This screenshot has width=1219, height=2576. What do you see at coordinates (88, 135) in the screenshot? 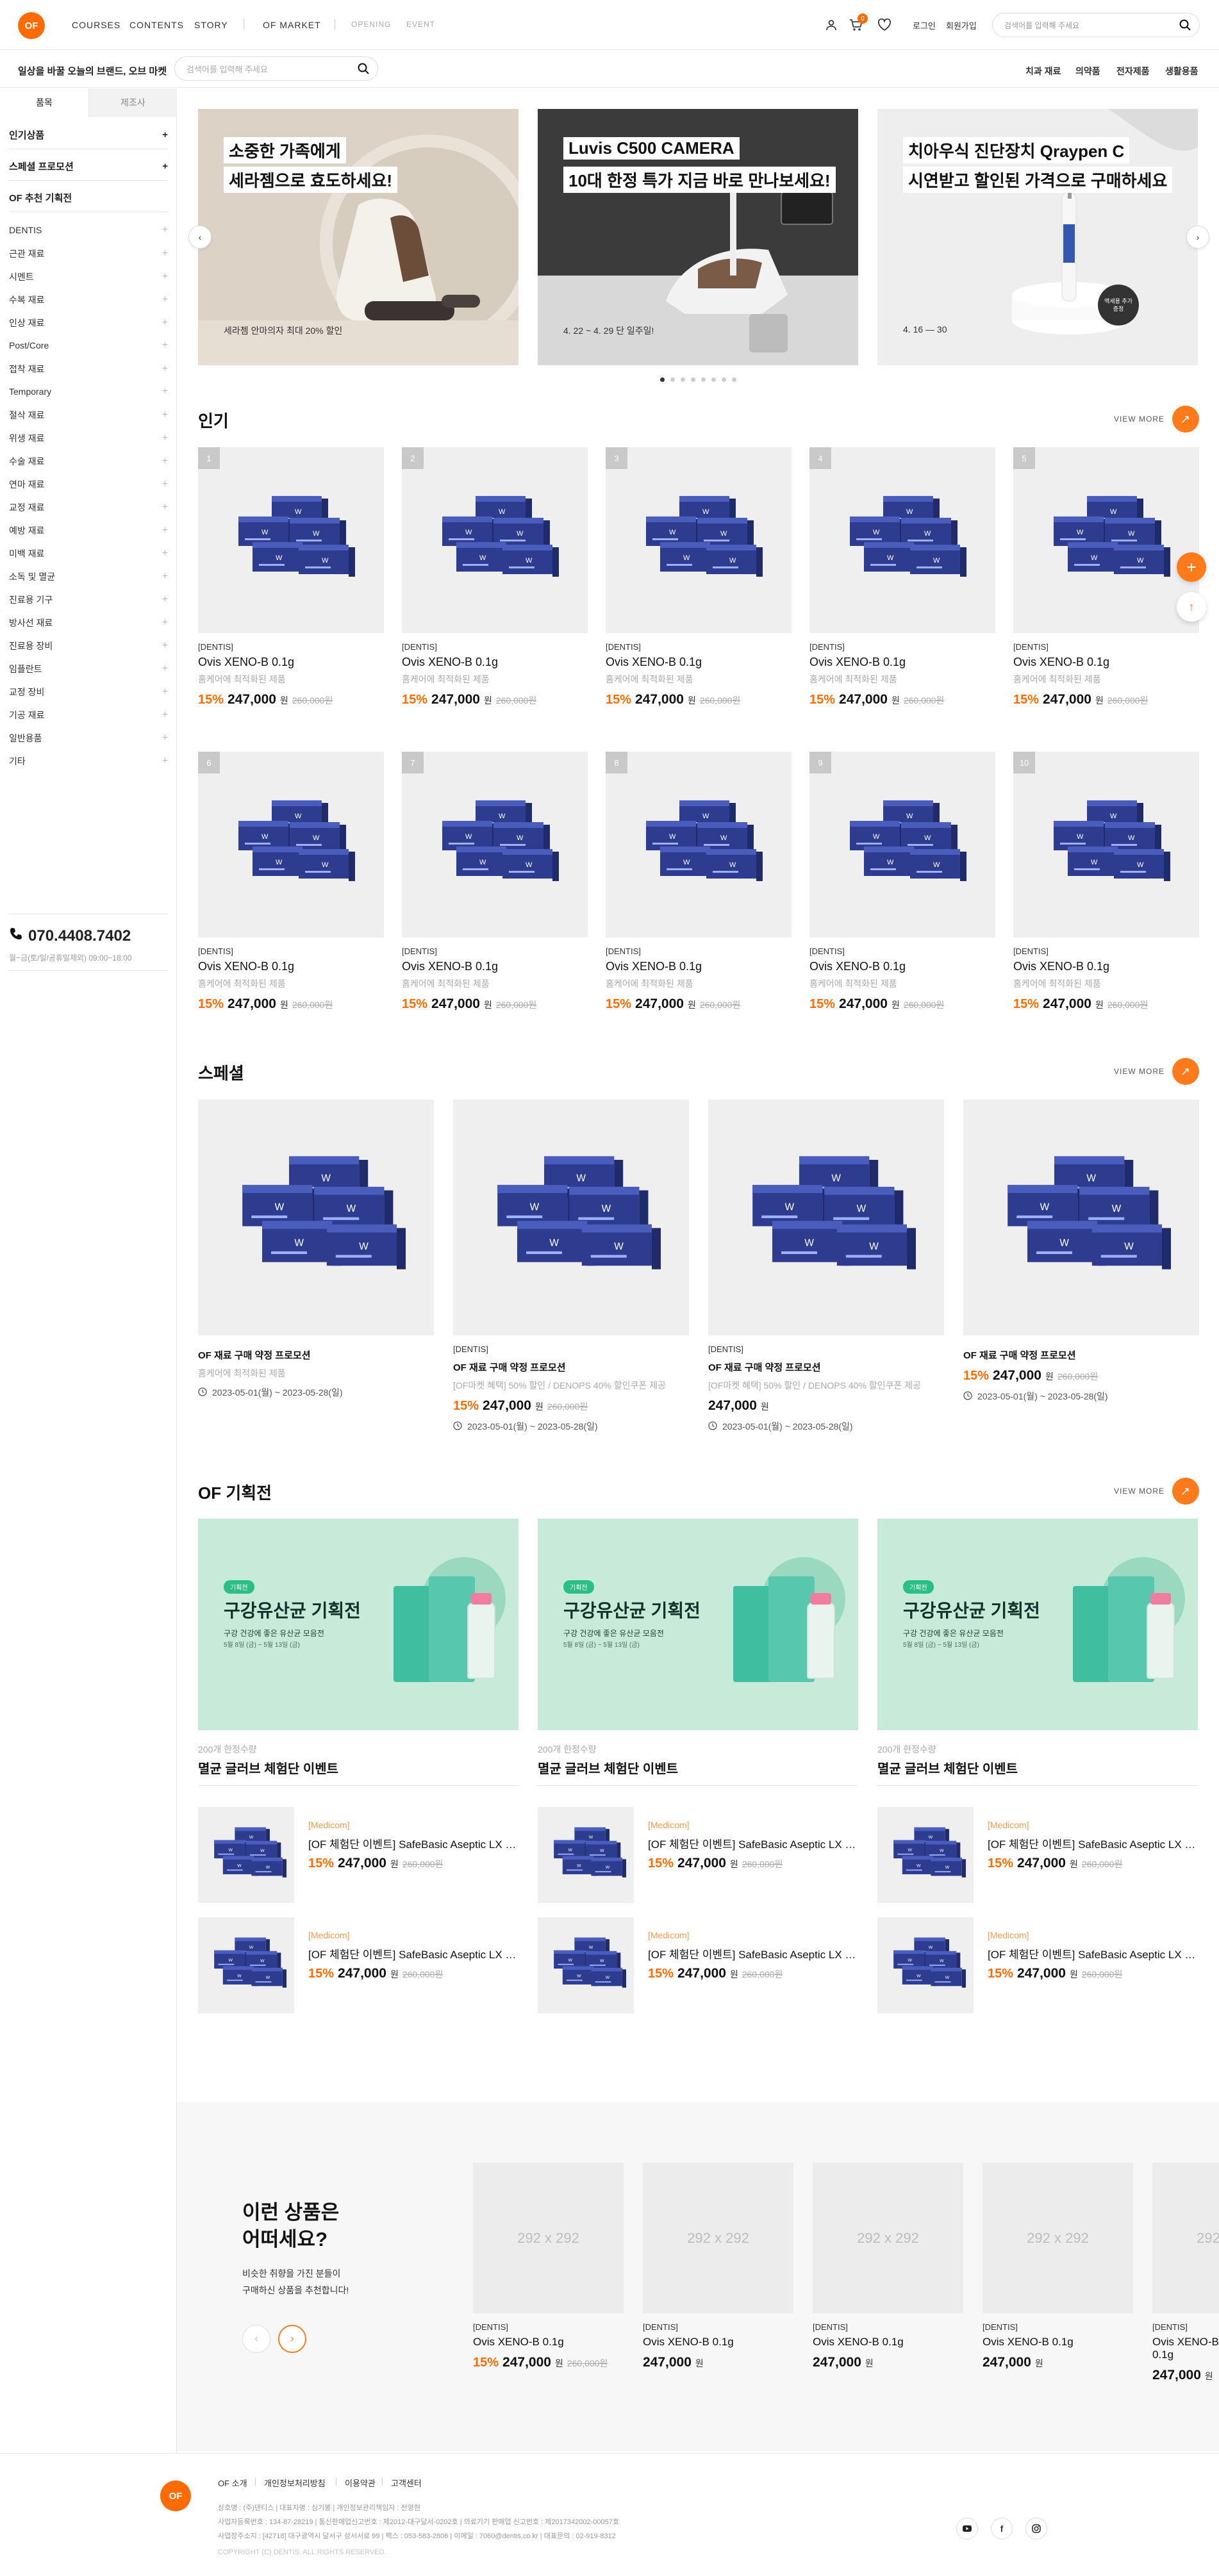
I see `sidebar-group-popular: 인기상품 +` at bounding box center [88, 135].